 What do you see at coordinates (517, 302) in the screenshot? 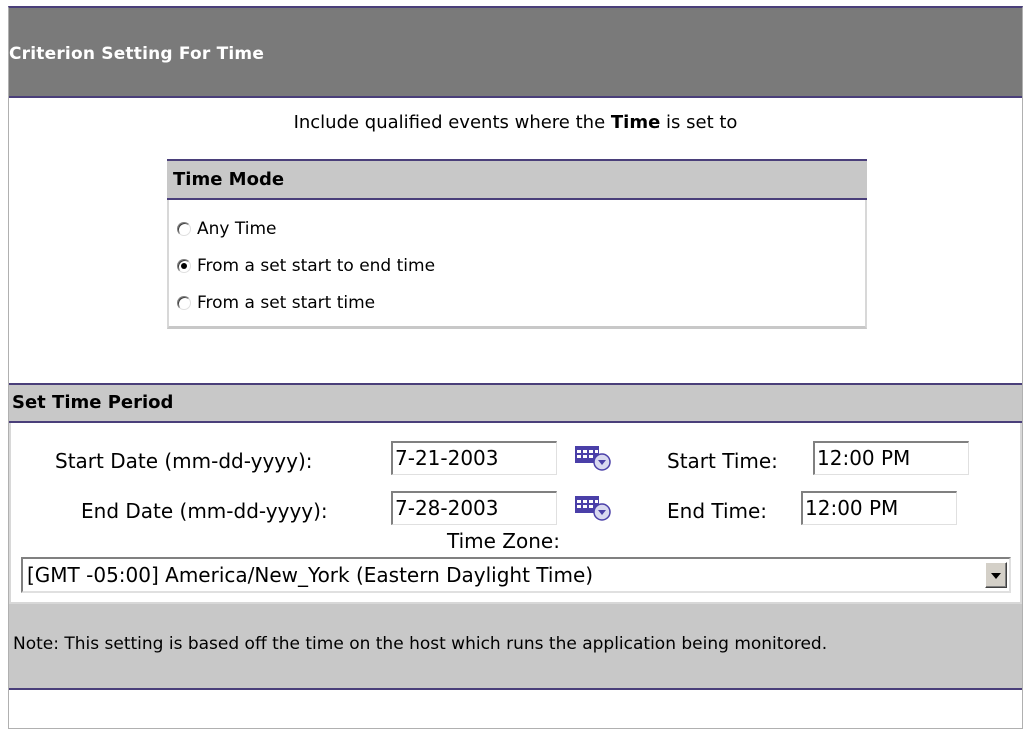
I see `radio-start-time: From a set start time` at bounding box center [517, 302].